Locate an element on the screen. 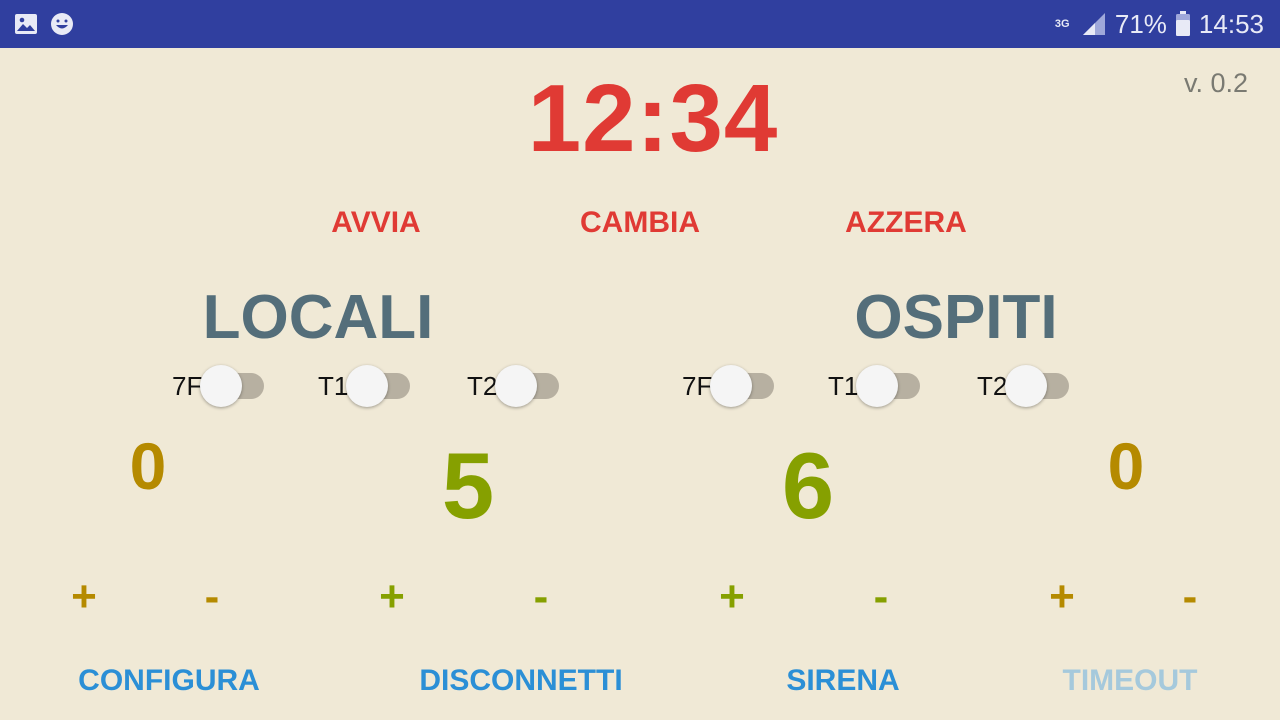 This screenshot has height=720, width=1280. change-button: CAMBIA is located at coordinates (640, 223).